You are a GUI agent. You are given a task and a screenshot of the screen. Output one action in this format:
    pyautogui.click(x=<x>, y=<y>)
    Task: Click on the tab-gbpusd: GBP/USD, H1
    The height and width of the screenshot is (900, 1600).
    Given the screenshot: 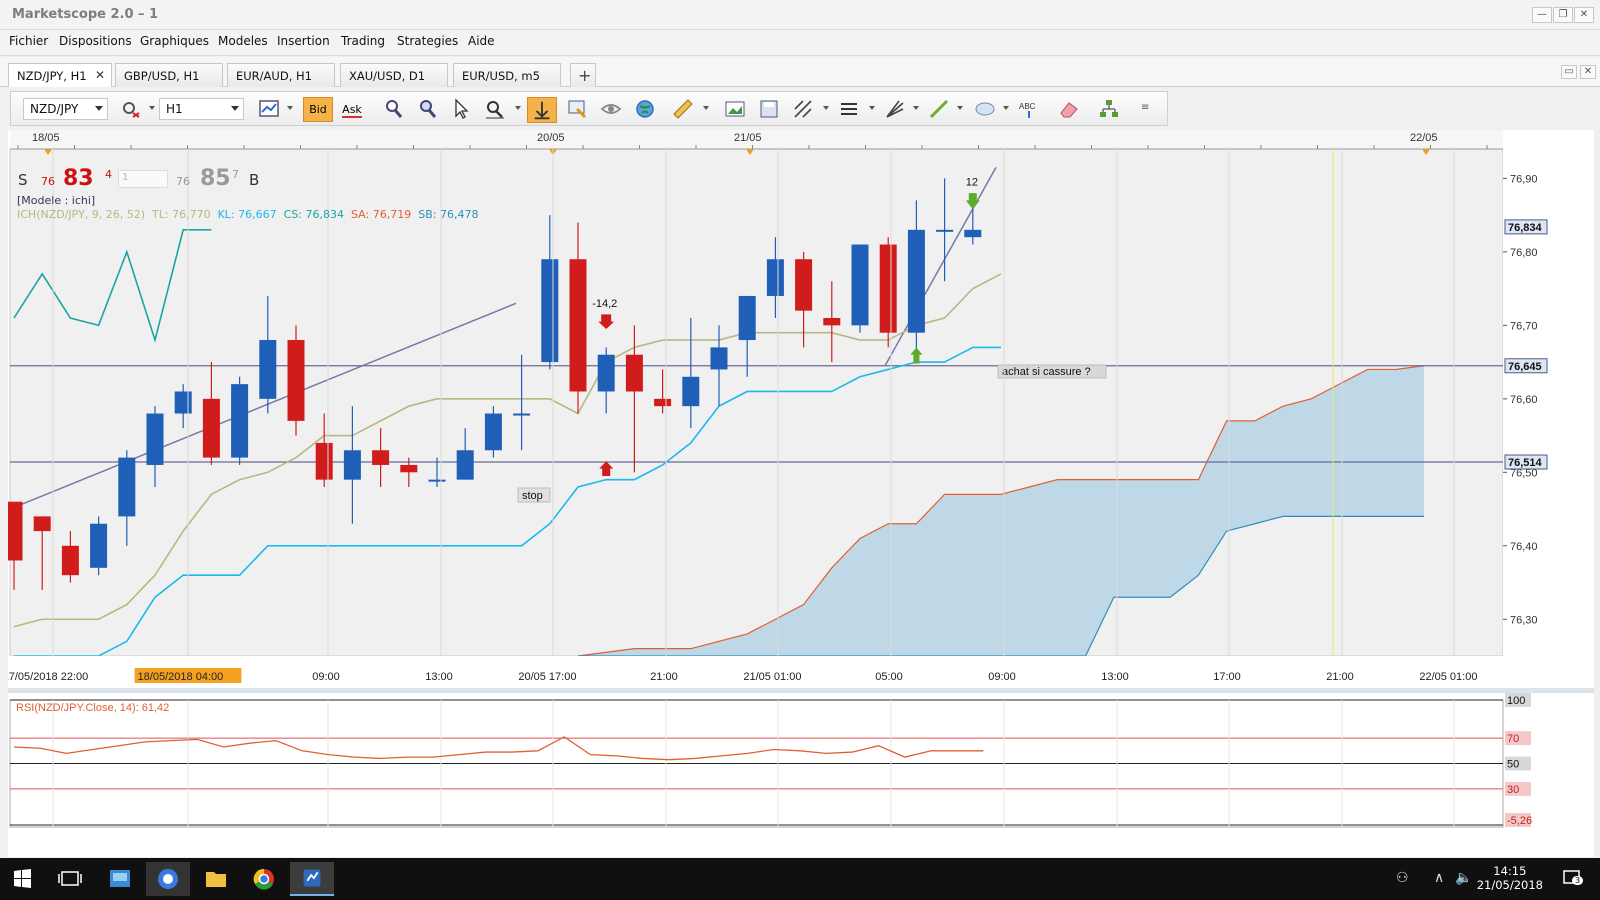 What is the action you would take?
    pyautogui.click(x=169, y=75)
    